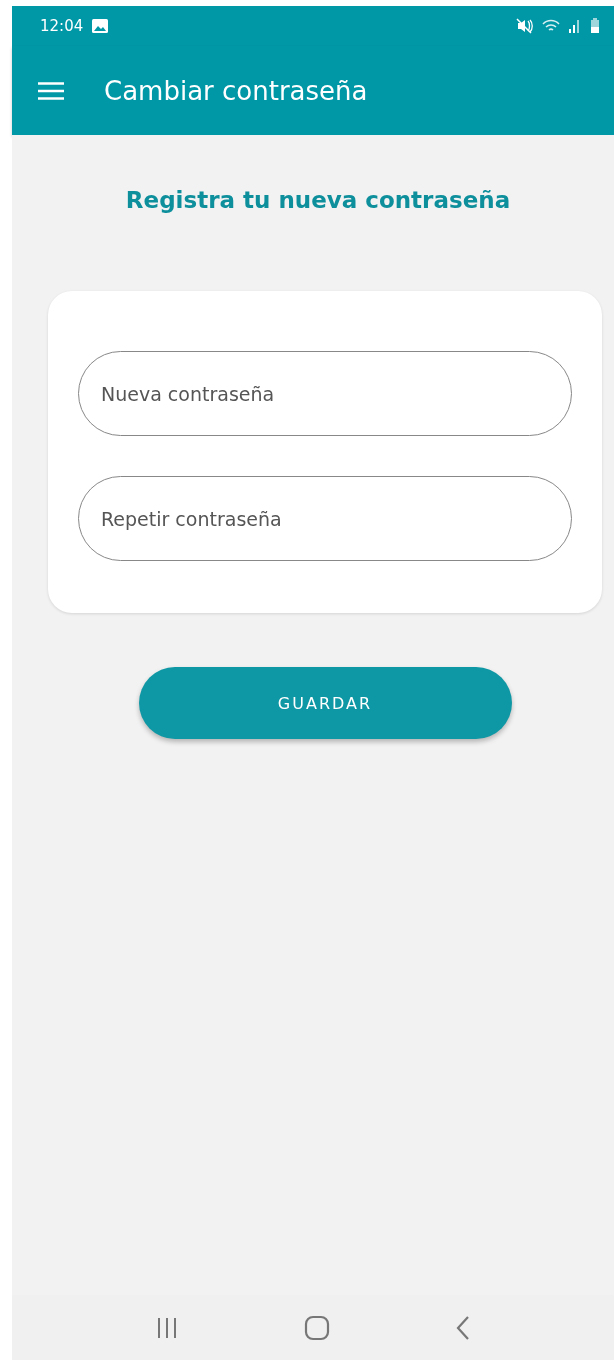 Image resolution: width=614 pixels, height=1360 pixels. What do you see at coordinates (595, 26) in the screenshot?
I see `battery-icon` at bounding box center [595, 26].